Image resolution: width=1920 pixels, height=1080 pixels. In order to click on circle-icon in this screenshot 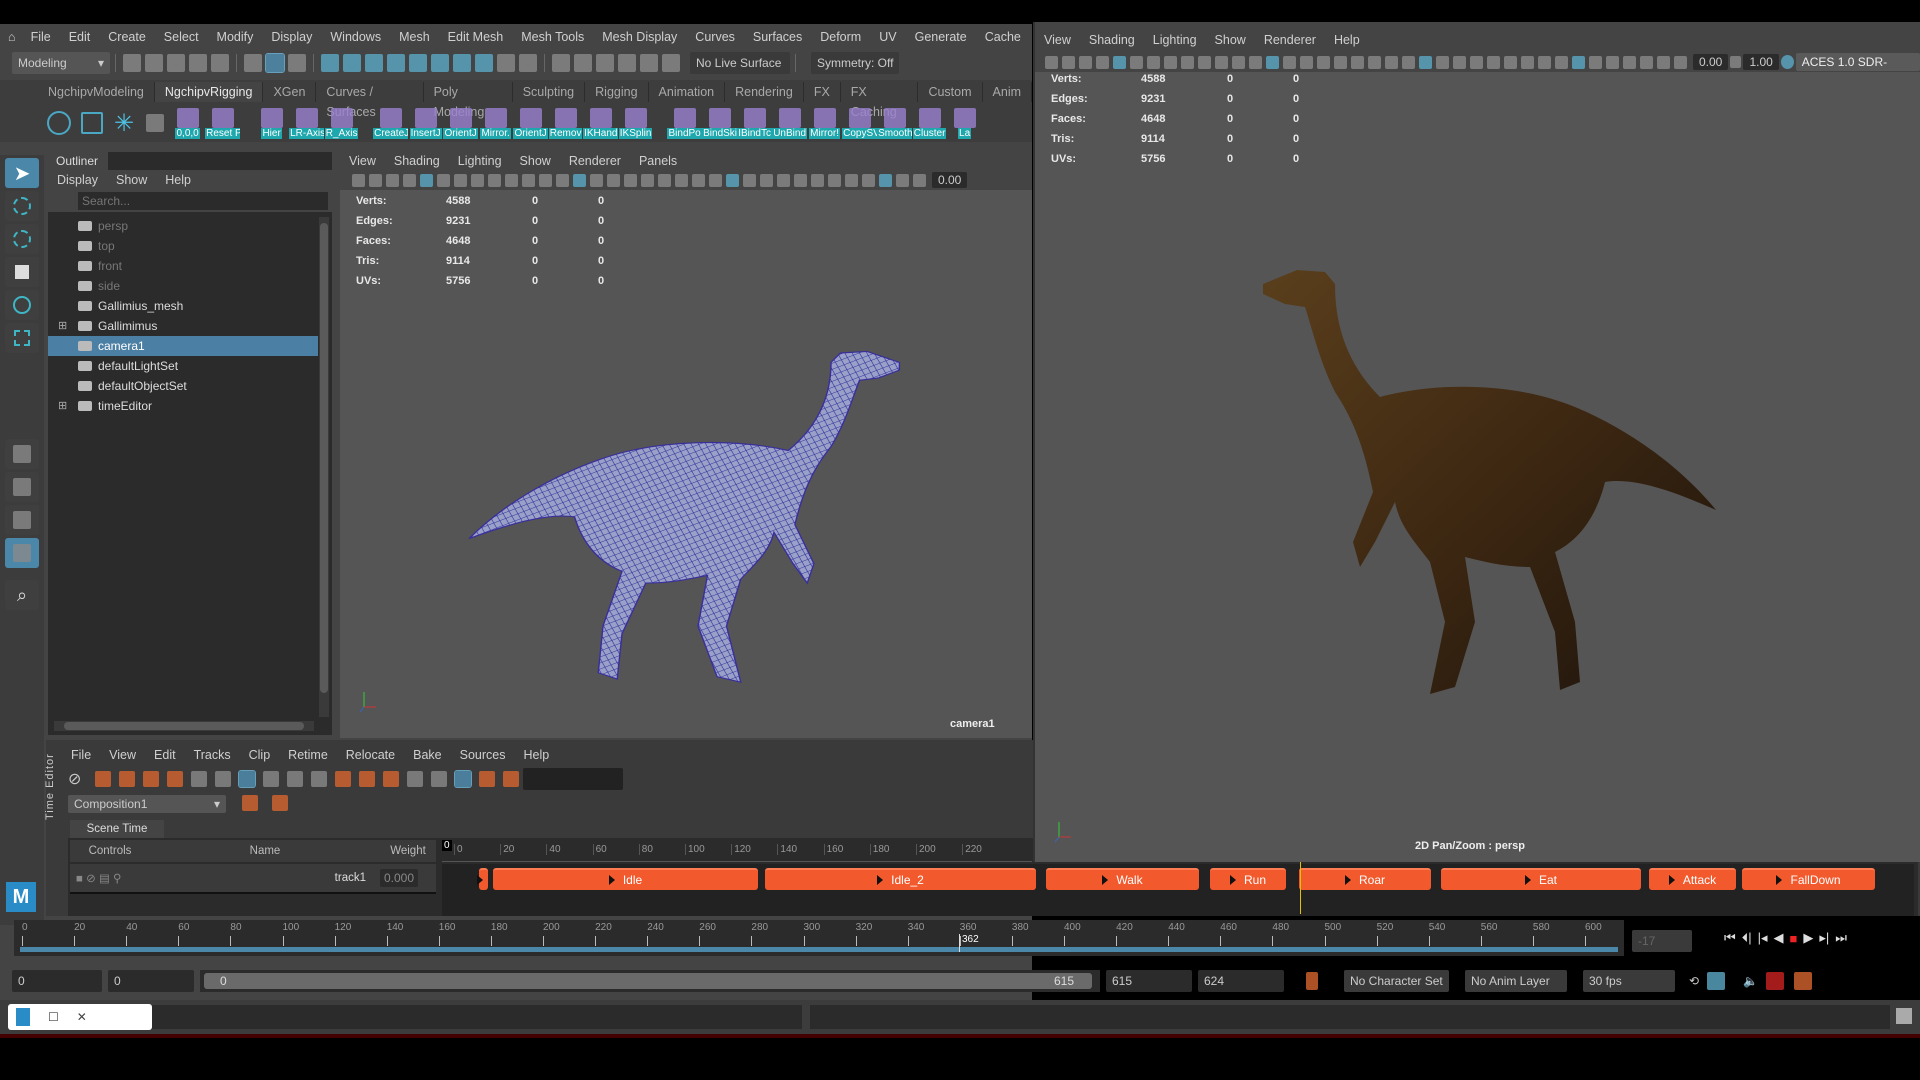, I will do `click(59, 123)`.